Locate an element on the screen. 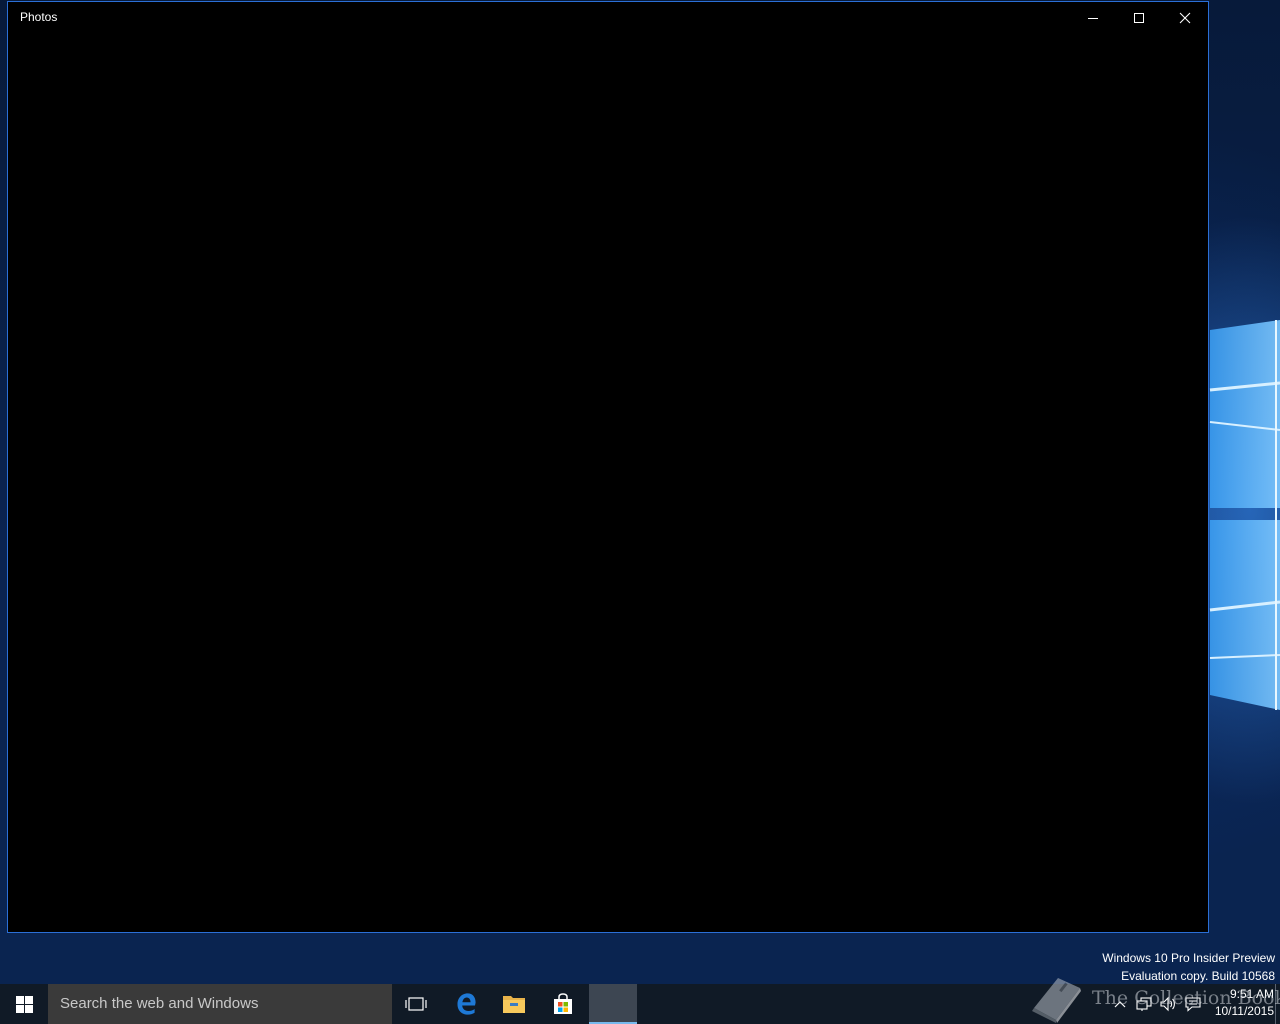  minimize-icon is located at coordinates (1093, 18).